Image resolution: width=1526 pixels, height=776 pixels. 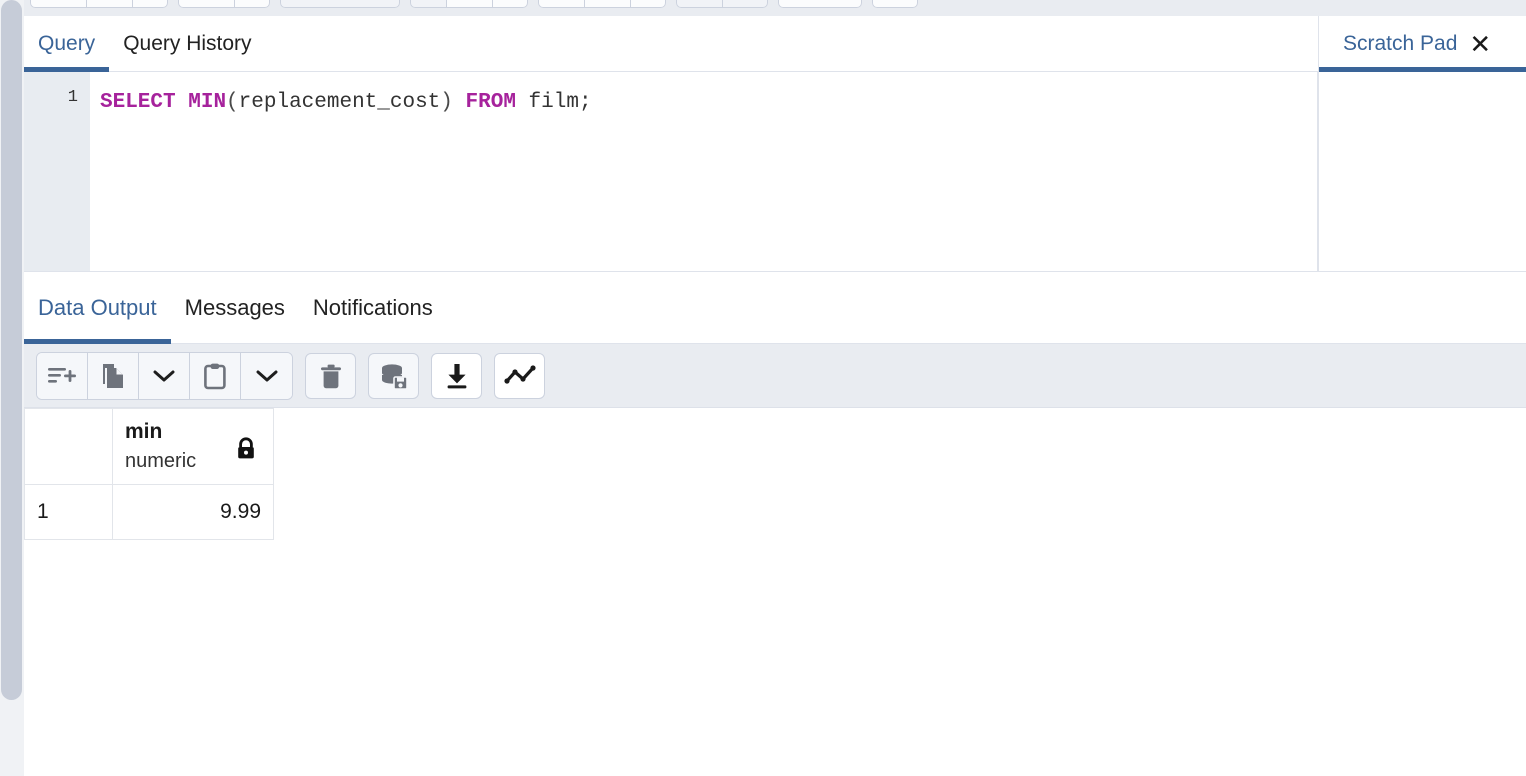 I want to click on tab-query-label: Query, so click(x=67, y=43).